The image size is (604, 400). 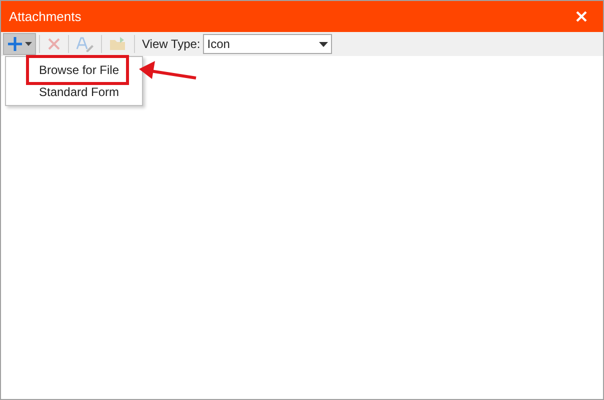 I want to click on view-type-dropdown: Icon, so click(x=267, y=44).